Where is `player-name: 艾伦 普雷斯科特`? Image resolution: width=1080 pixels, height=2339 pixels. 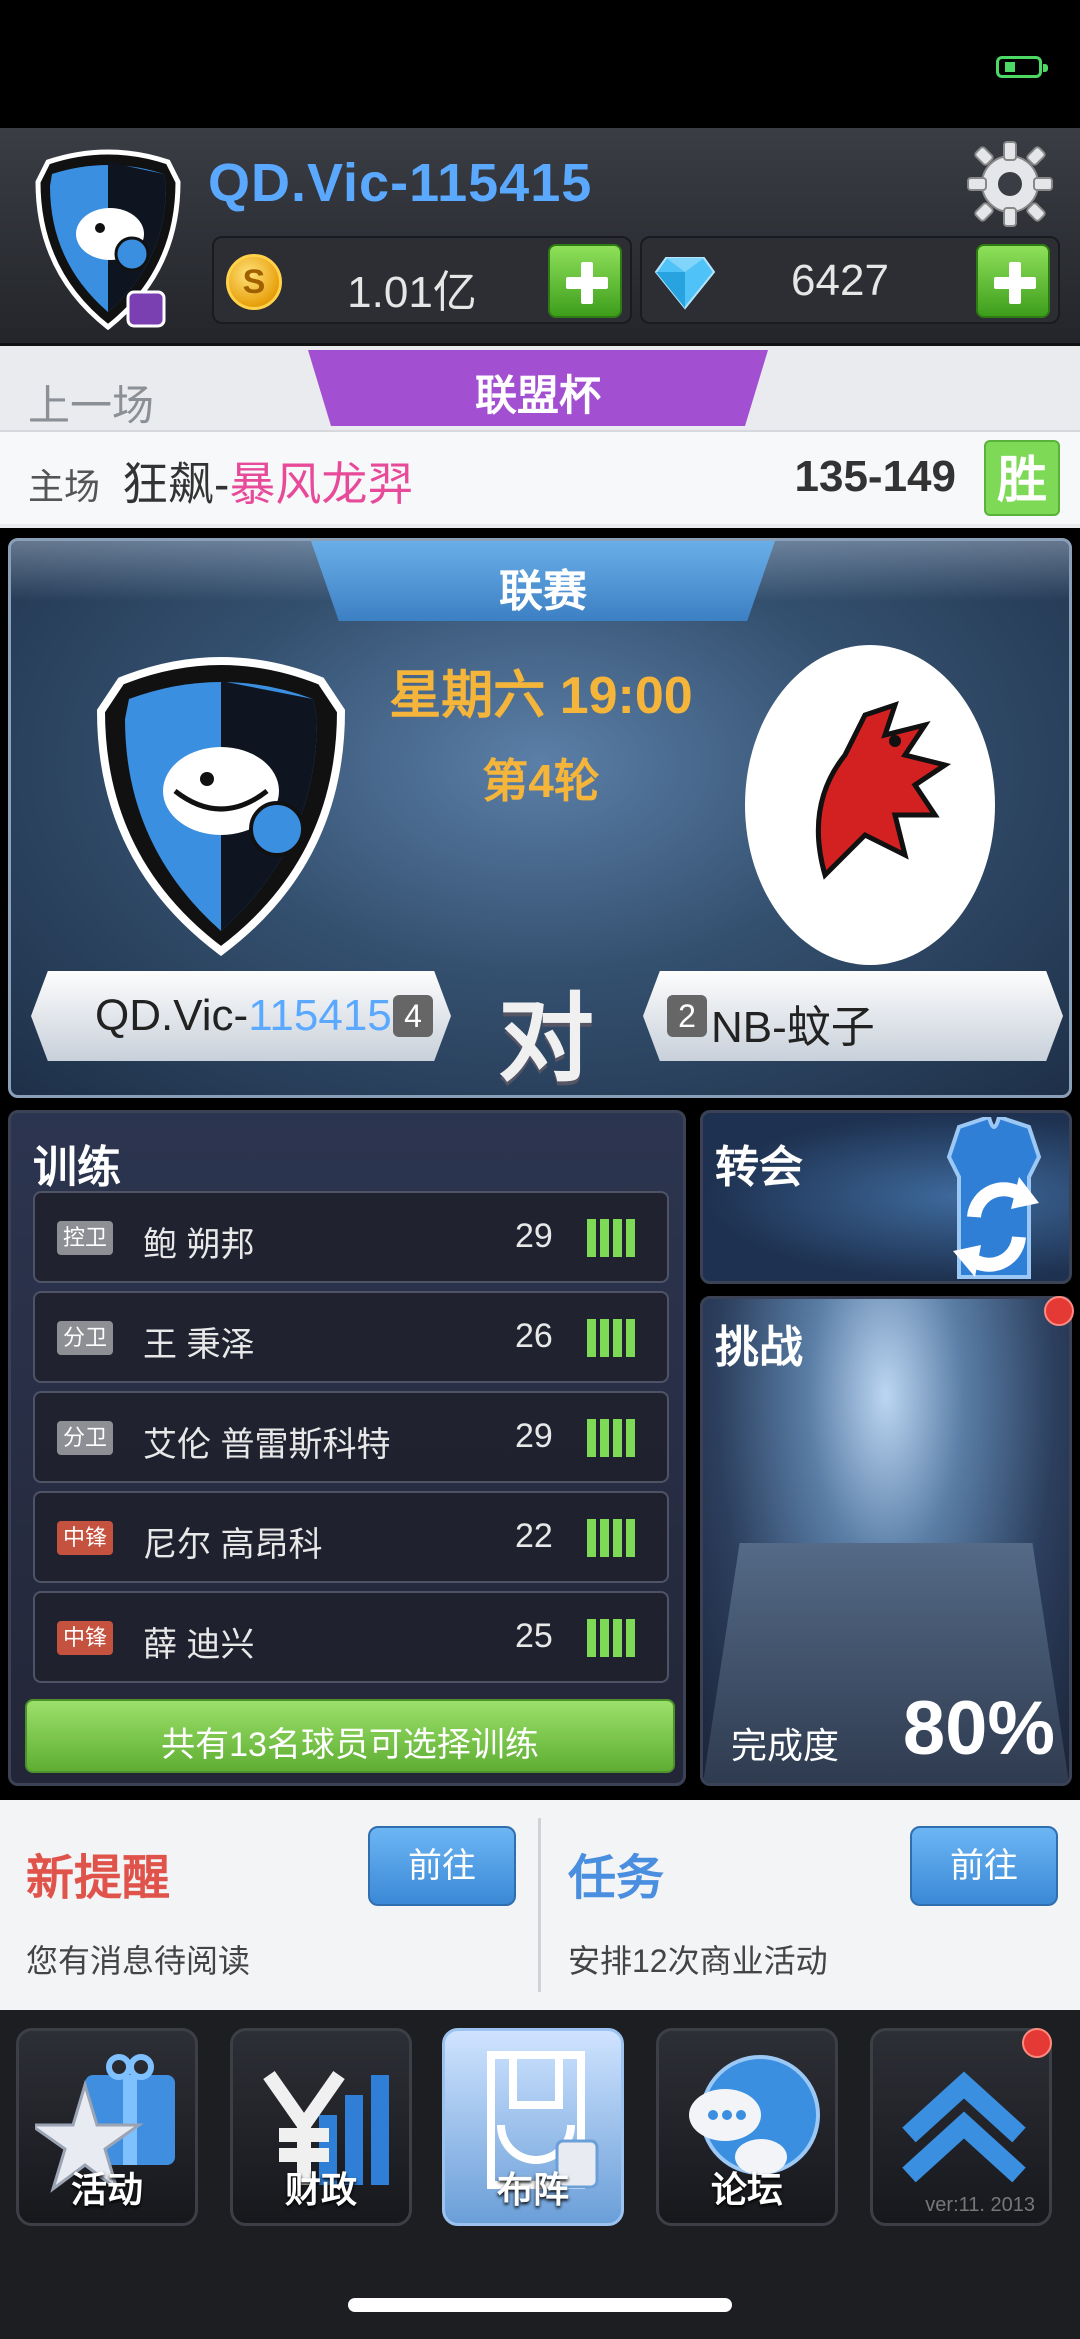
player-name: 艾伦 普雷斯科特 is located at coordinates (267, 1445).